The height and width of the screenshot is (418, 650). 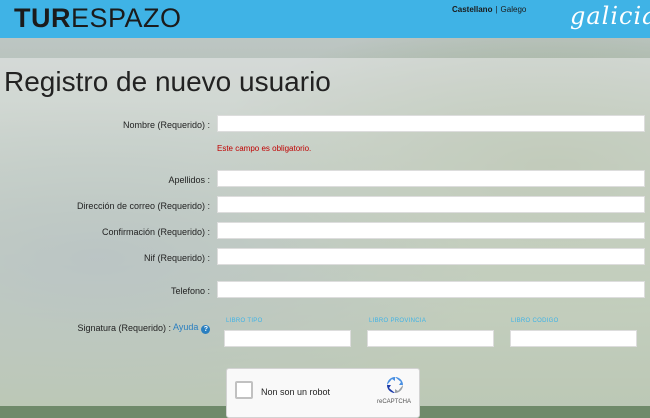 I want to click on galicia-logo: galicia, so click(x=610, y=16).